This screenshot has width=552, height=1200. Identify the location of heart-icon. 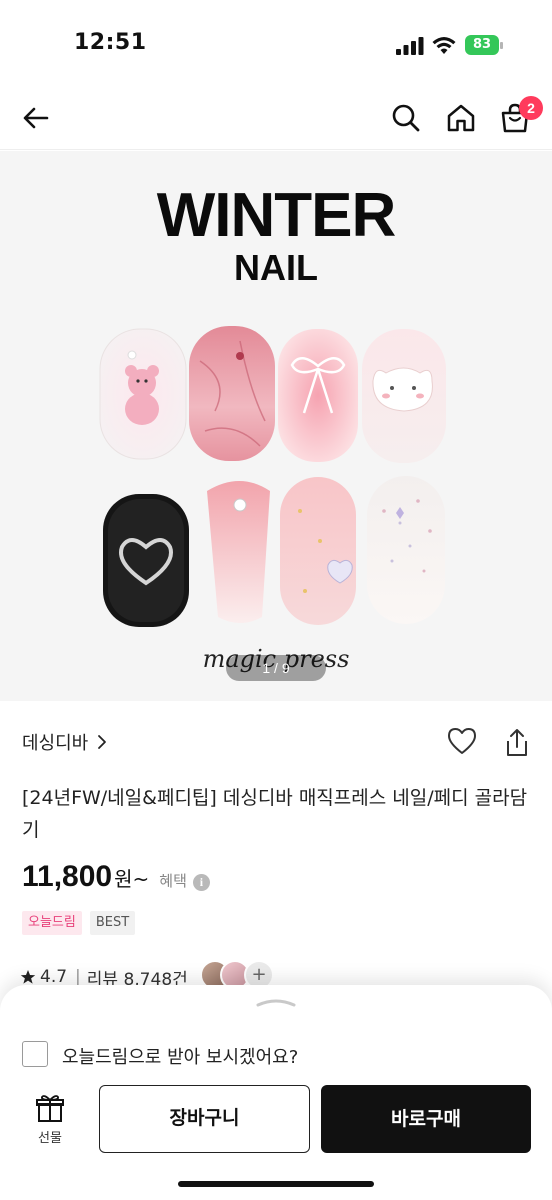
(462, 741).